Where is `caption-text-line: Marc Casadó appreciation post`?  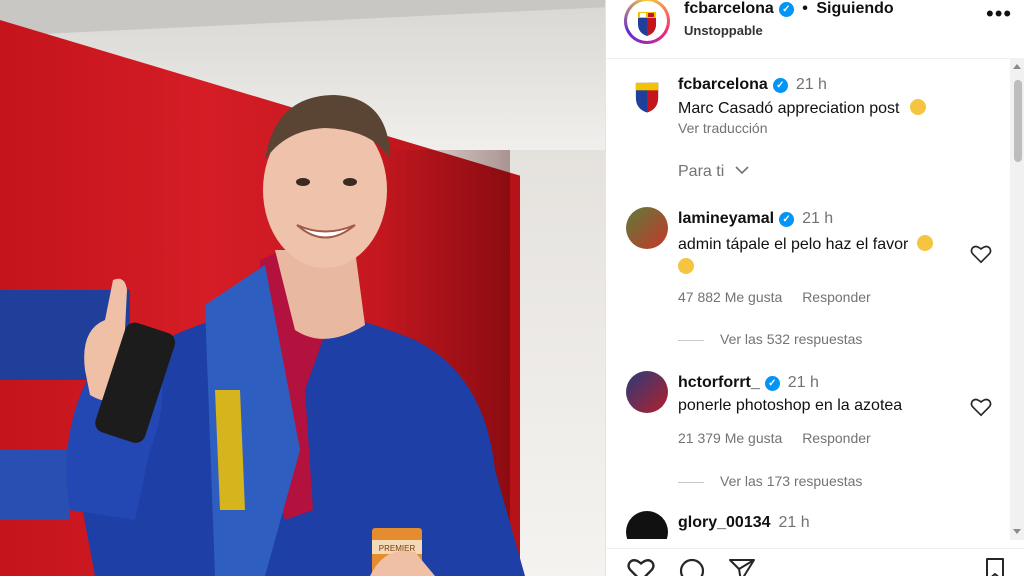
caption-text-line: Marc Casadó appreciation post is located at coordinates (802, 108).